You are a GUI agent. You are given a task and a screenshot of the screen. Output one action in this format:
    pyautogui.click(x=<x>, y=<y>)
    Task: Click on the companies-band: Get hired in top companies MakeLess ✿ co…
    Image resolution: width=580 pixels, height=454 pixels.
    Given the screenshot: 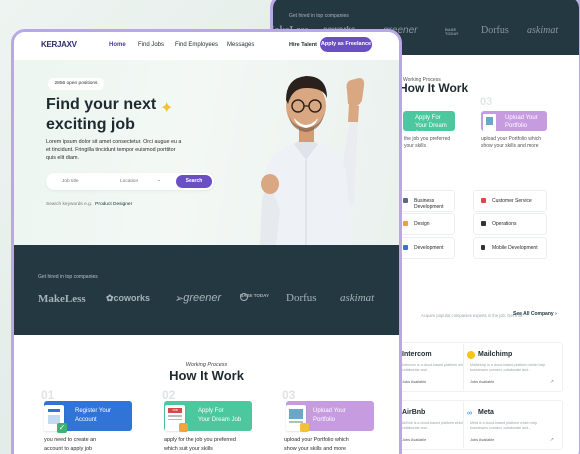 What is the action you would take?
    pyautogui.click(x=206, y=290)
    